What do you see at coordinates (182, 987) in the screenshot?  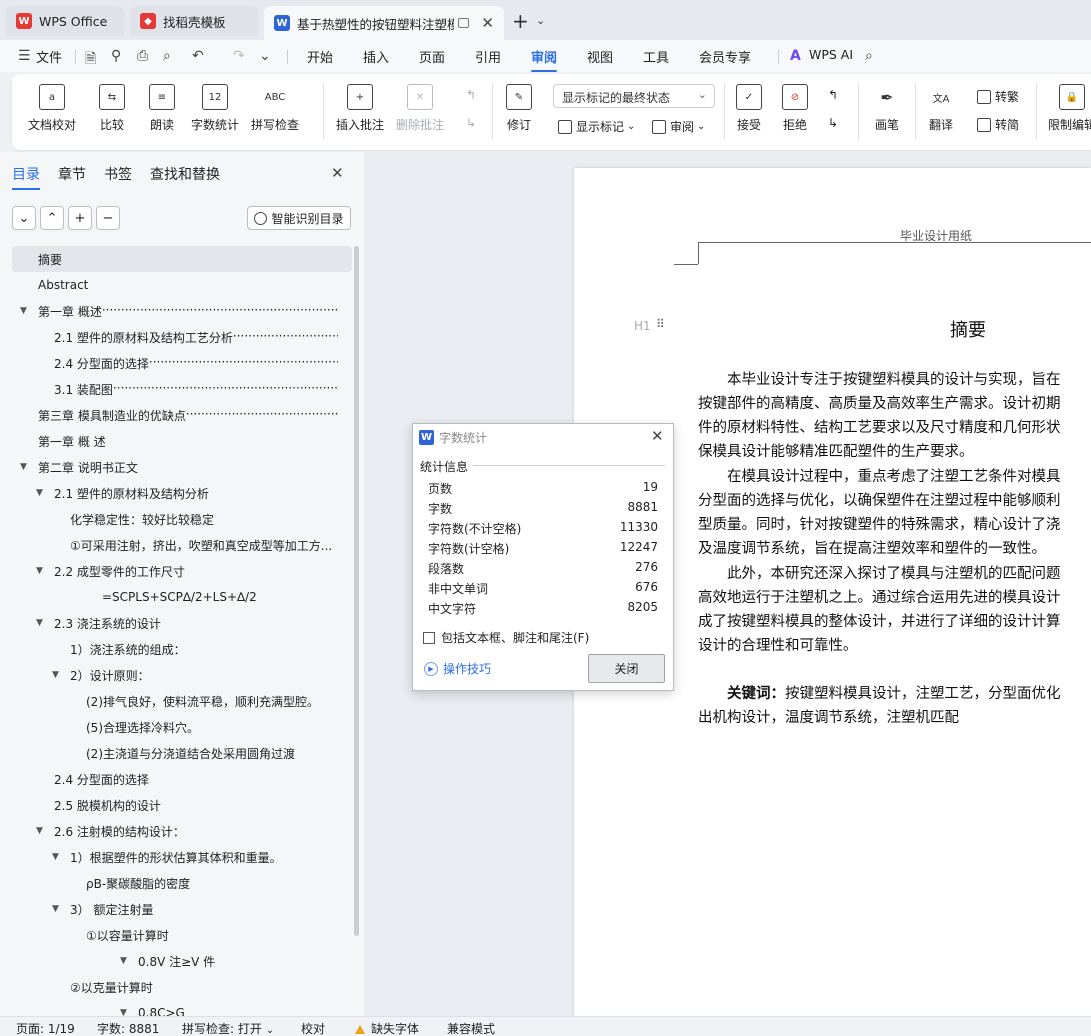 I see `toc-item: ②以克量计算时` at bounding box center [182, 987].